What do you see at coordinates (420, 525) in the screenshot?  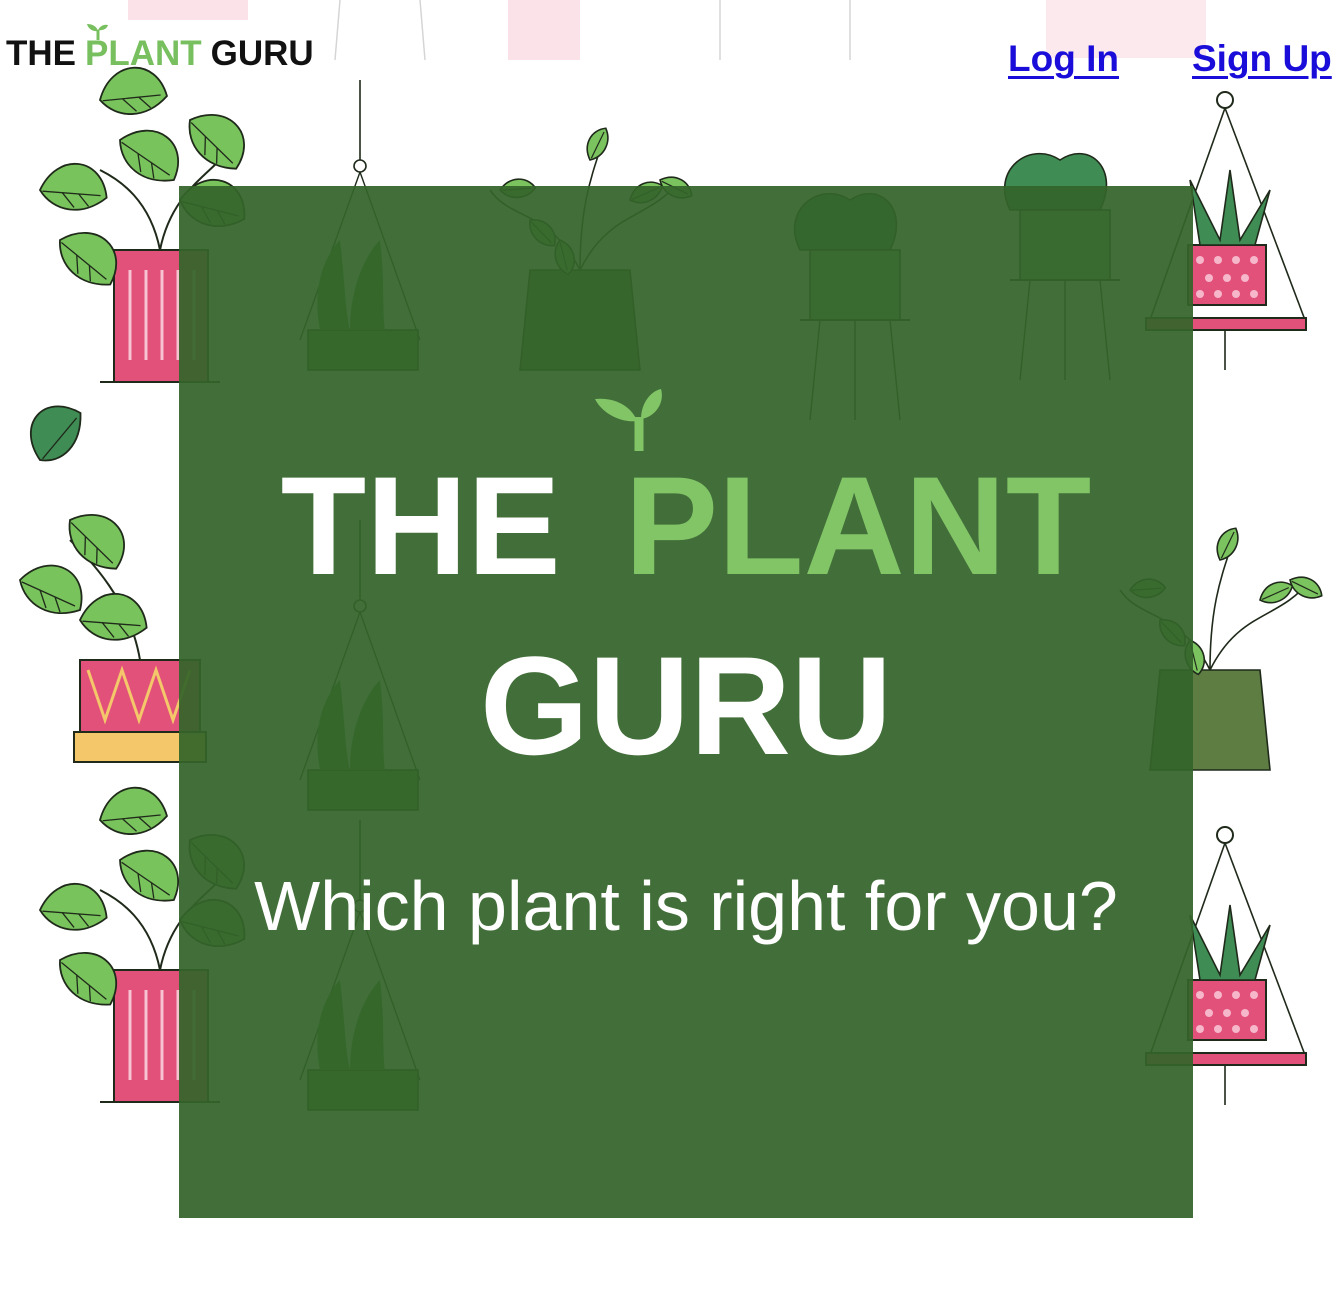 I see `hero-title-the: THE` at bounding box center [420, 525].